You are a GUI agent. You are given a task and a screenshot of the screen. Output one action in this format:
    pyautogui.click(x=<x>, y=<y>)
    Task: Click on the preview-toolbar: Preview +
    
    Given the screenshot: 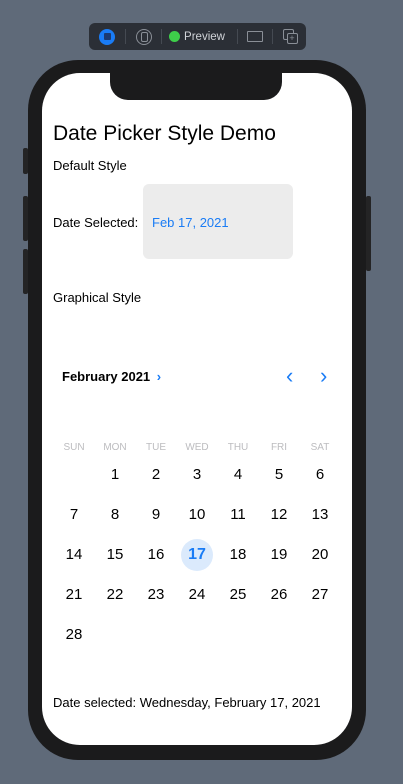 What is the action you would take?
    pyautogui.click(x=197, y=36)
    